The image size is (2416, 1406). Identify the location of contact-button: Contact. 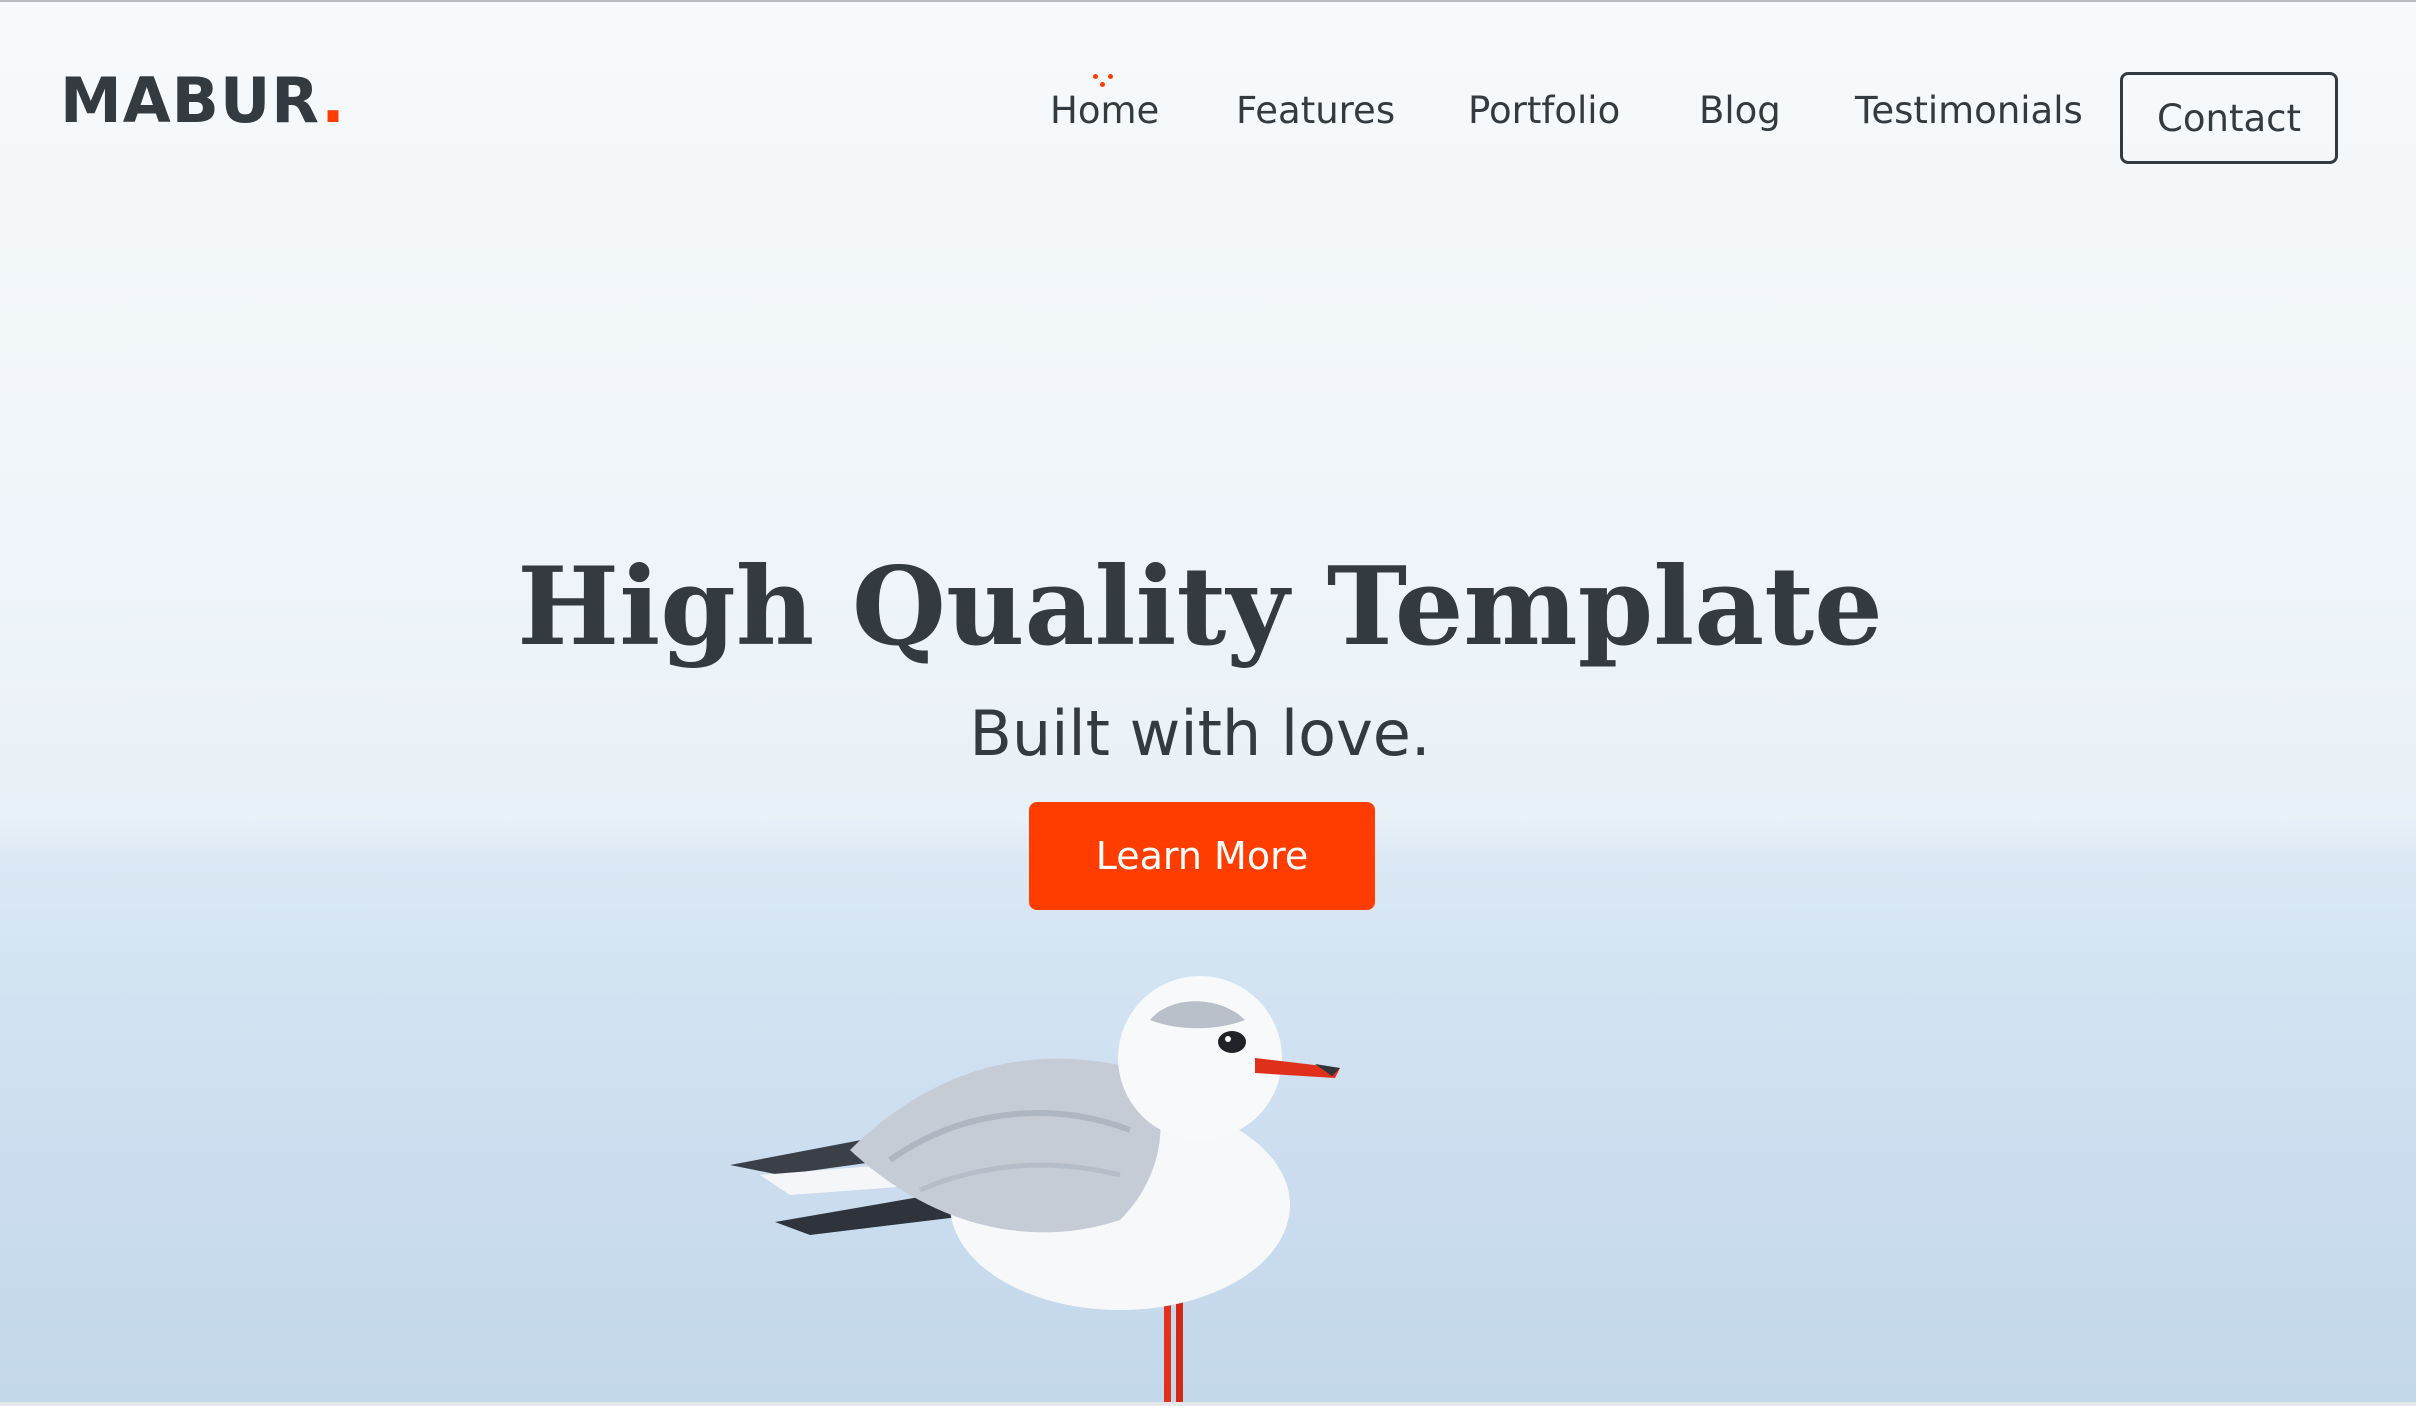
(2229, 118).